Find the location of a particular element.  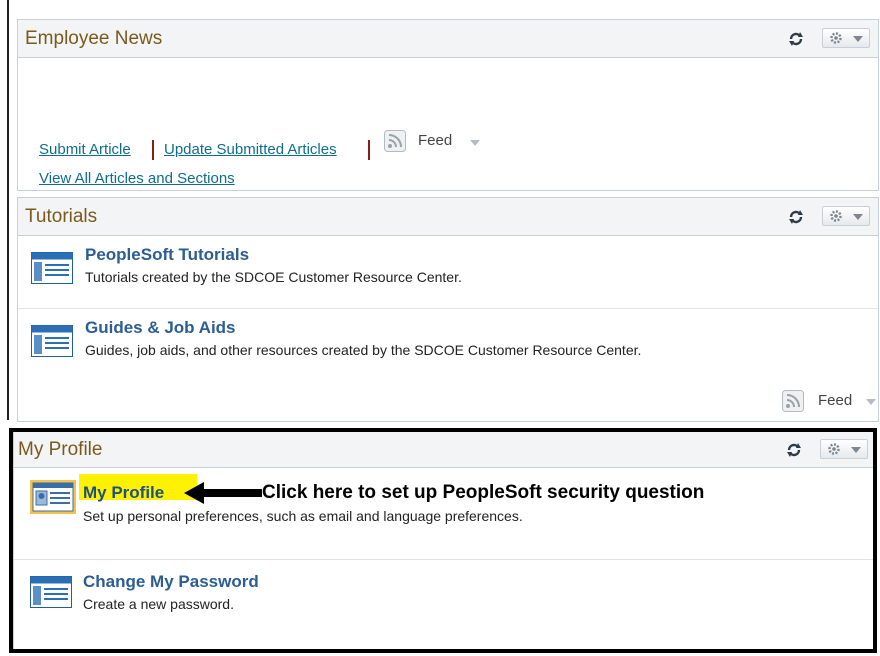

view-all-articles-link: View All Articles and Sections is located at coordinates (137, 178).